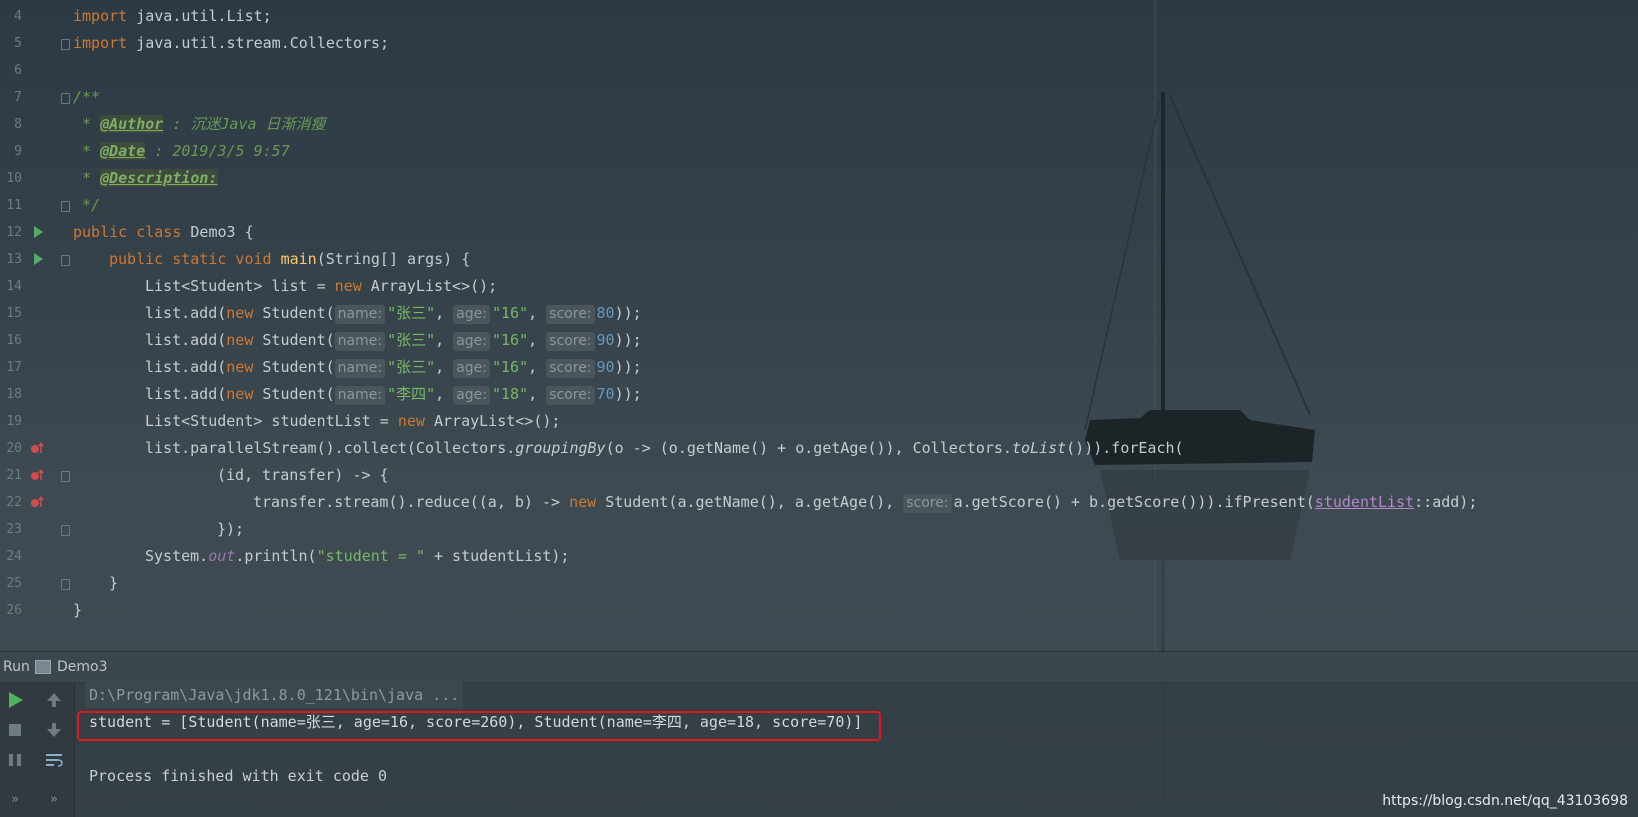  I want to click on code-line: 12 public class Demo3 {, so click(819, 232).